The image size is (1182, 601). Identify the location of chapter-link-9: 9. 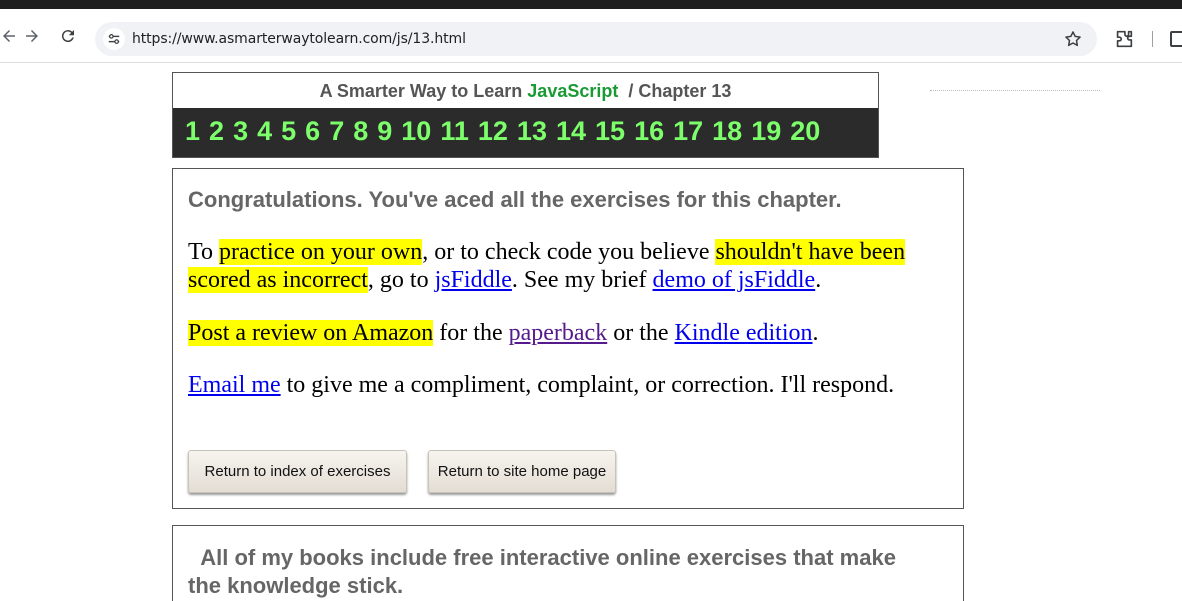
(384, 131).